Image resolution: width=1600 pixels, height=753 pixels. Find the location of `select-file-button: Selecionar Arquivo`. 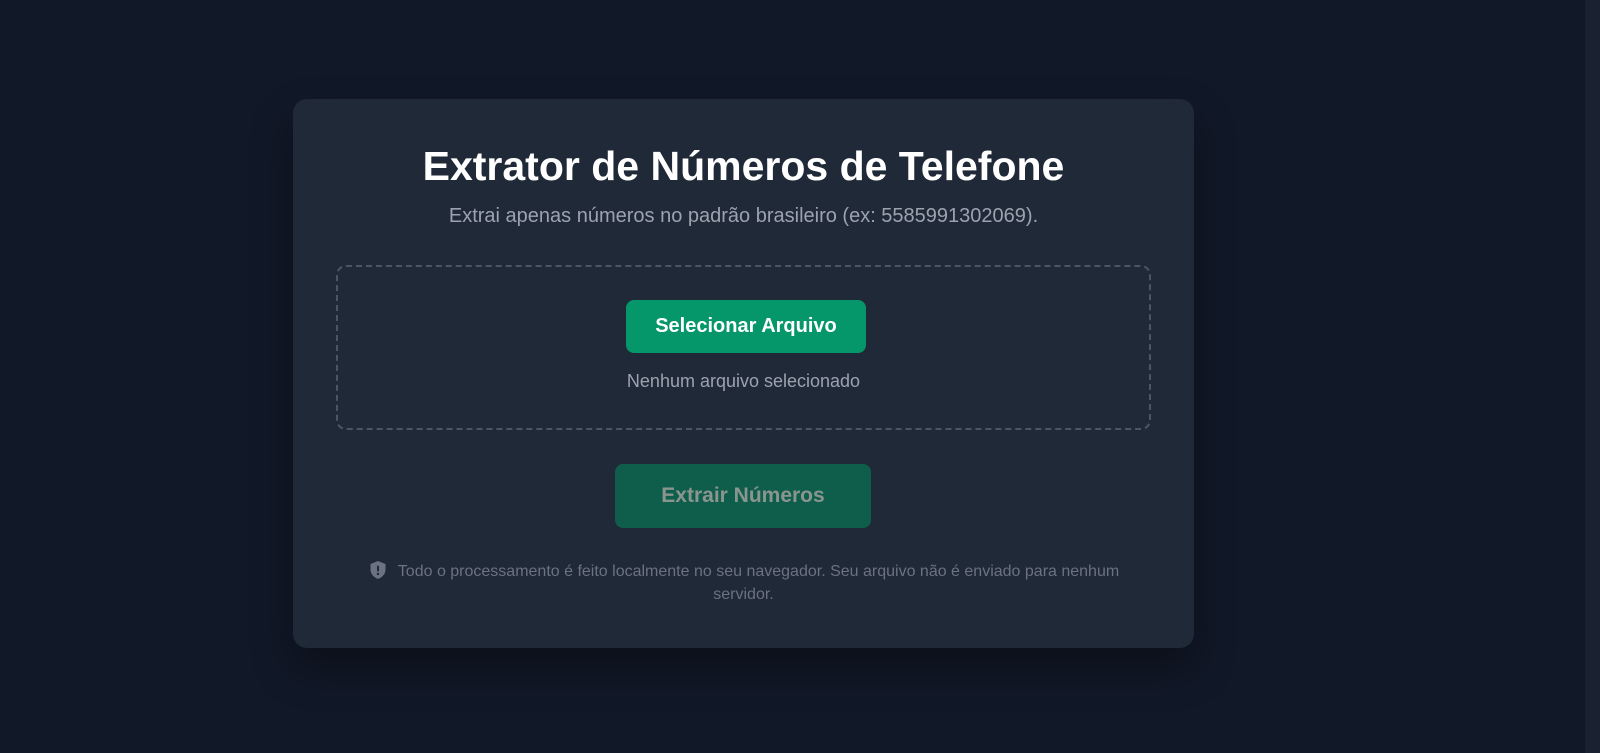

select-file-button: Selecionar Arquivo is located at coordinates (746, 326).